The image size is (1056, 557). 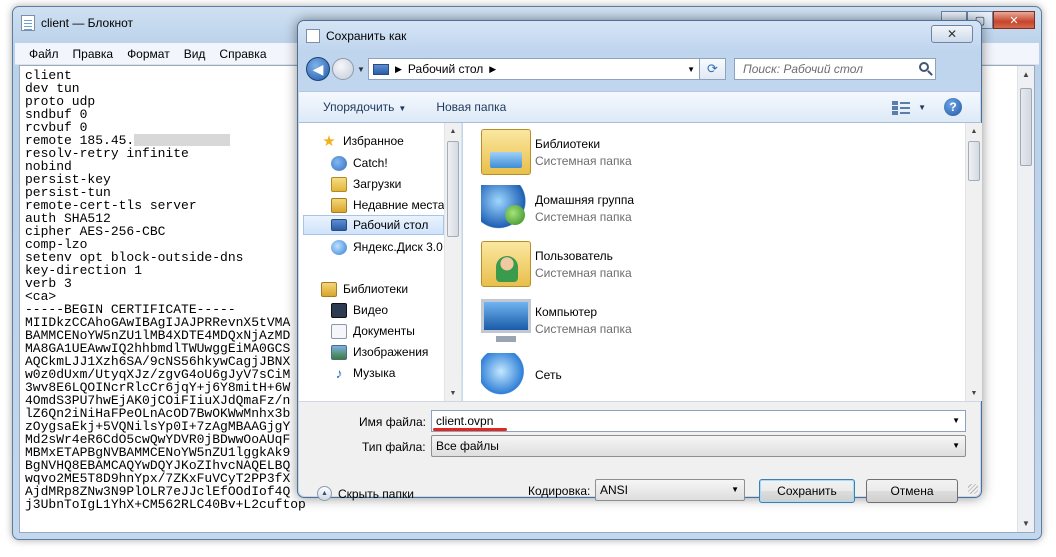 What do you see at coordinates (165, 504) in the screenshot?
I see `text-line: j3UbnToIgL1YhX+CM562RLC40Bv+L2cuftop` at bounding box center [165, 504].